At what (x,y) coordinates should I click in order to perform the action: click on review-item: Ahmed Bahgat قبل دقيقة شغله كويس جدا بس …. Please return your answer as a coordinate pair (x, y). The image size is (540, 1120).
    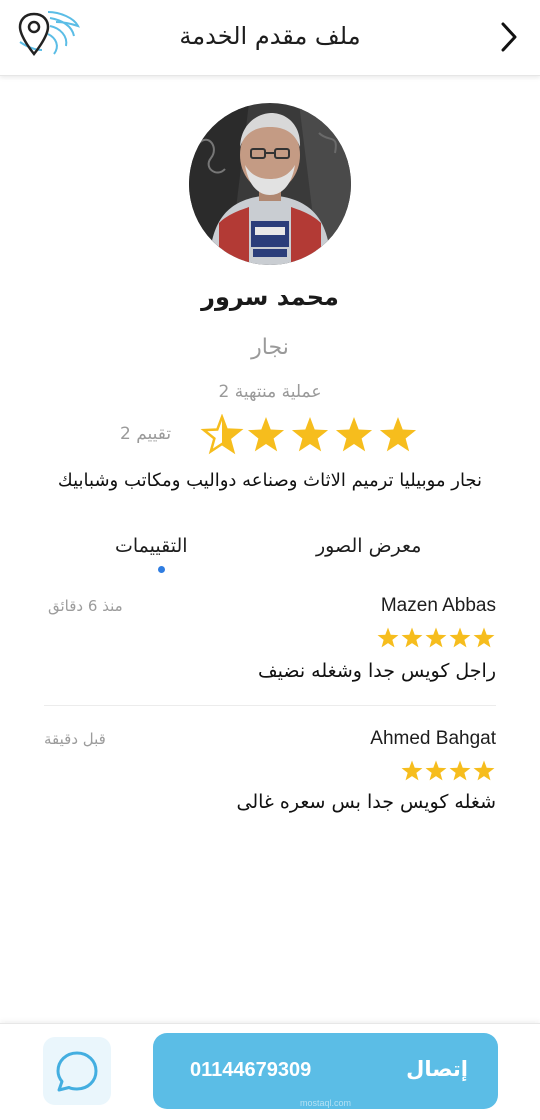
    Looking at the image, I should click on (270, 781).